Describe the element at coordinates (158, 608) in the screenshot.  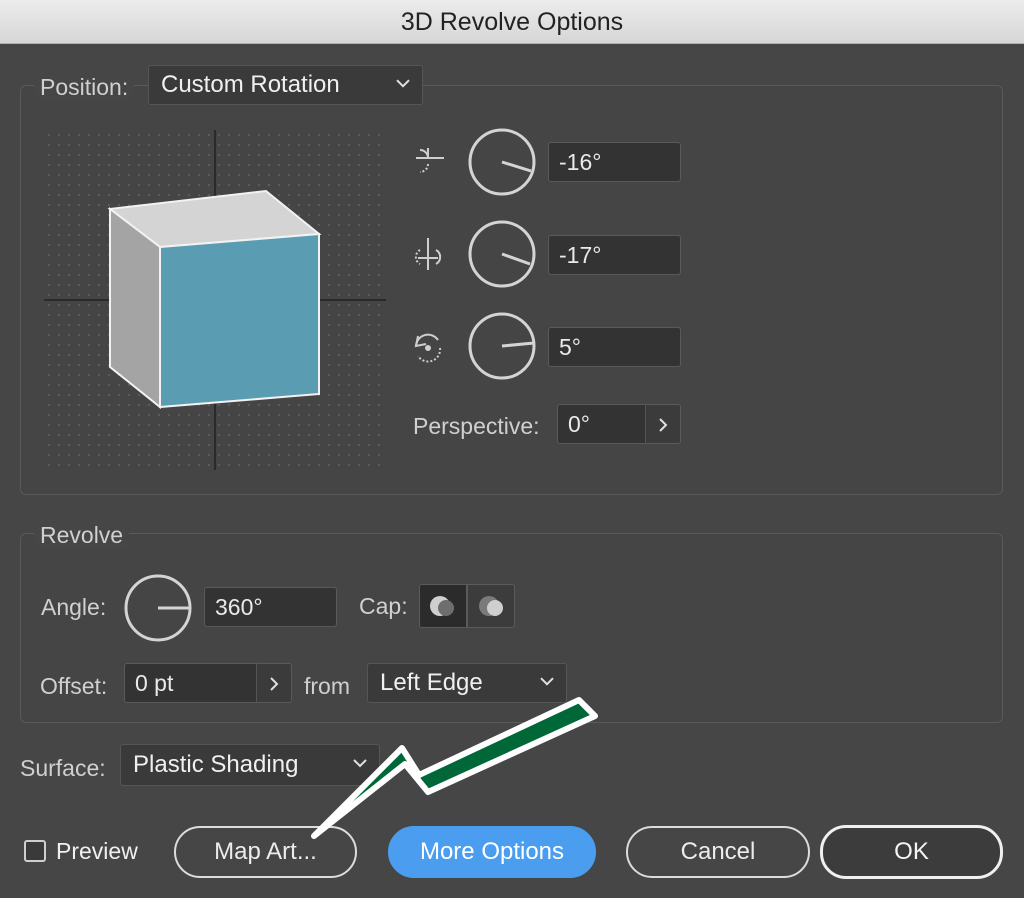
I see `angle-dial` at that location.